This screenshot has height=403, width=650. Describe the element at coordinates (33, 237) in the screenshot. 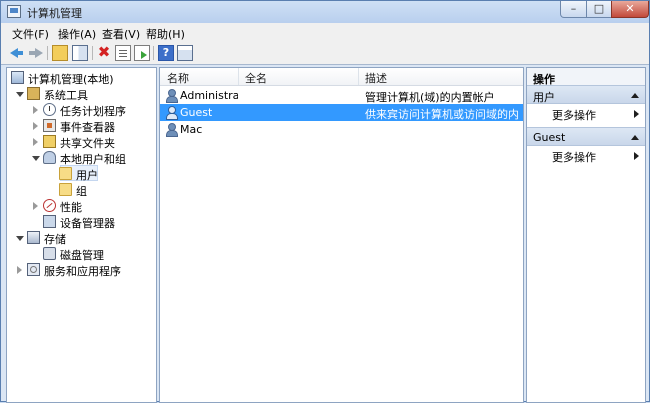

I see `storage-icon` at that location.